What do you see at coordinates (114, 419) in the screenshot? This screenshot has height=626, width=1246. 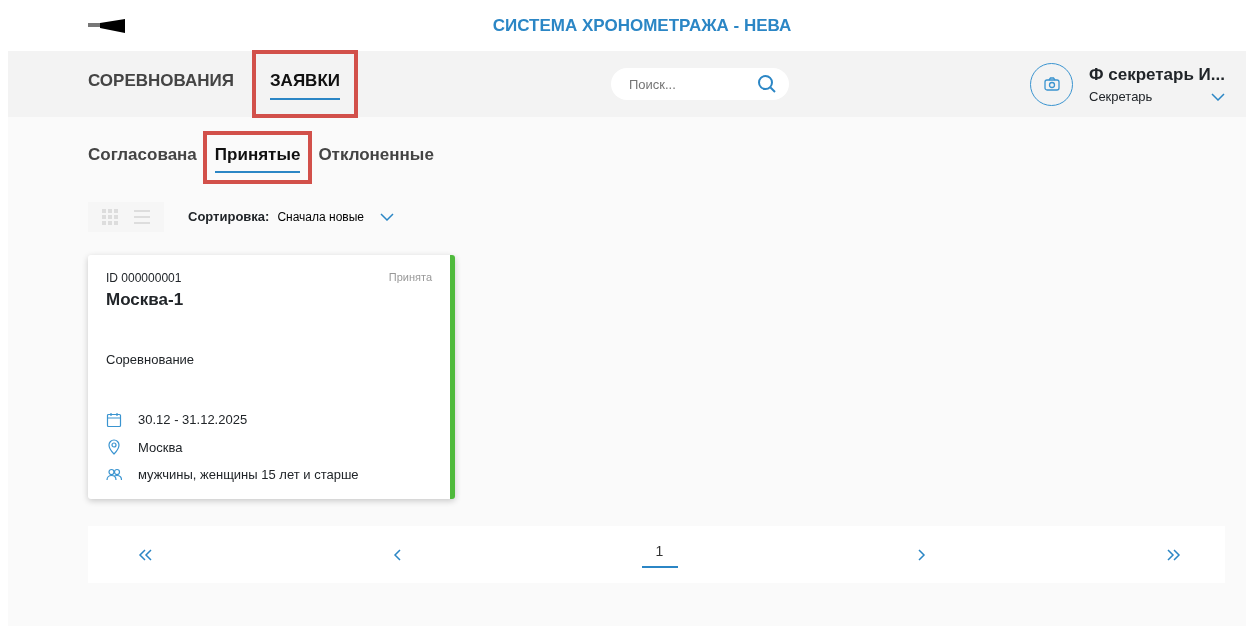 I see `calendar-icon` at bounding box center [114, 419].